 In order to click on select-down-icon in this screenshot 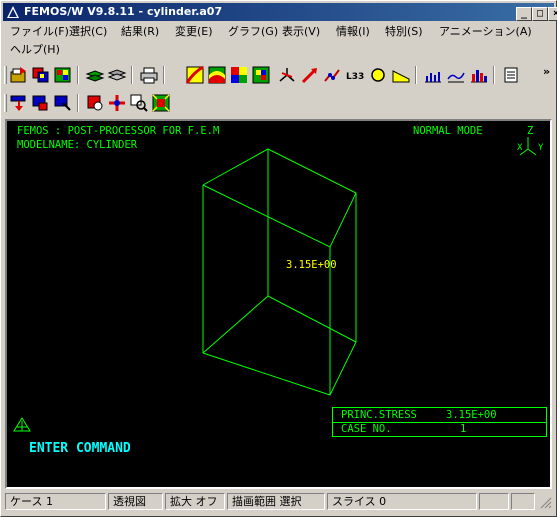, I will do `click(19, 103)`.